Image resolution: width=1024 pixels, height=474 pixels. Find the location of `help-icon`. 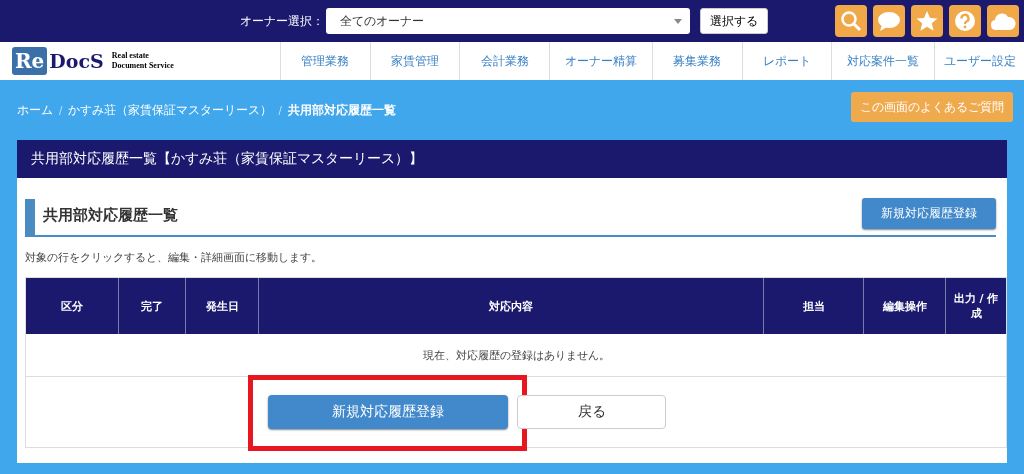

help-icon is located at coordinates (965, 21).